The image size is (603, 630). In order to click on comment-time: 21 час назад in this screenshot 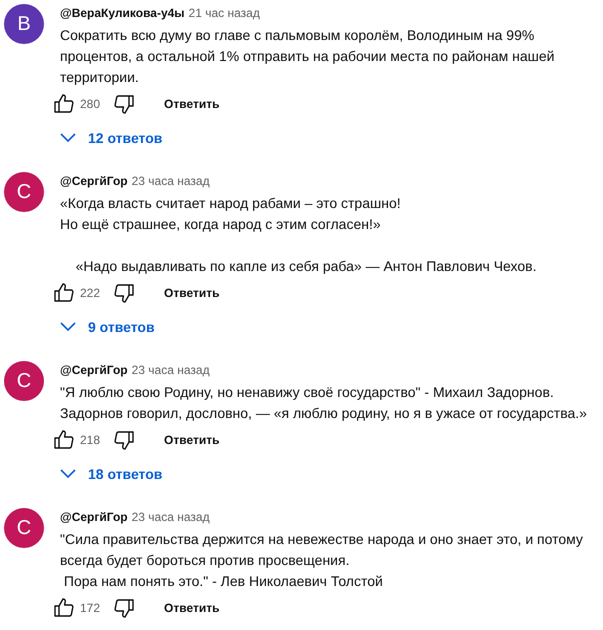, I will do `click(224, 13)`.